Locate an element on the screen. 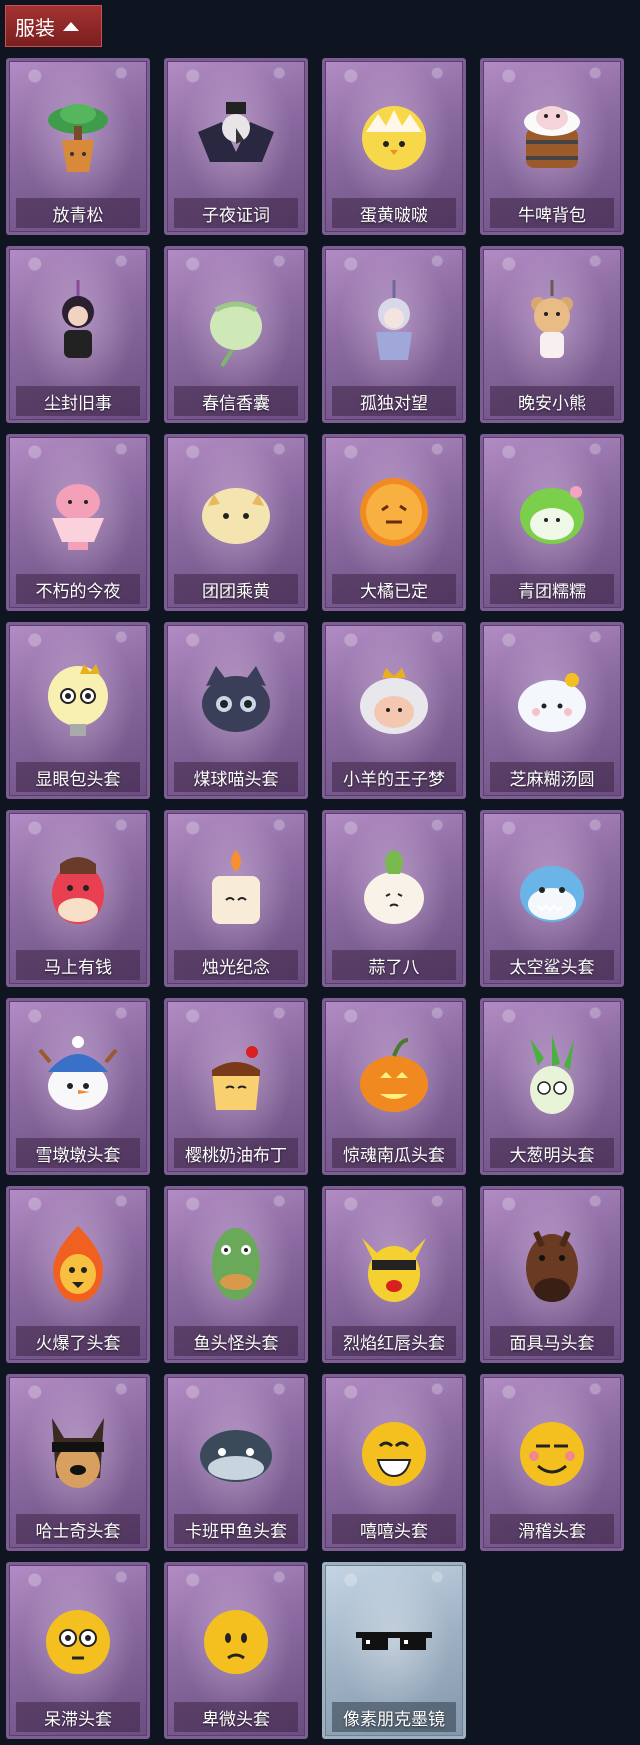 This screenshot has width=640, height=1745. snowman-head-icon is located at coordinates (78, 1076).